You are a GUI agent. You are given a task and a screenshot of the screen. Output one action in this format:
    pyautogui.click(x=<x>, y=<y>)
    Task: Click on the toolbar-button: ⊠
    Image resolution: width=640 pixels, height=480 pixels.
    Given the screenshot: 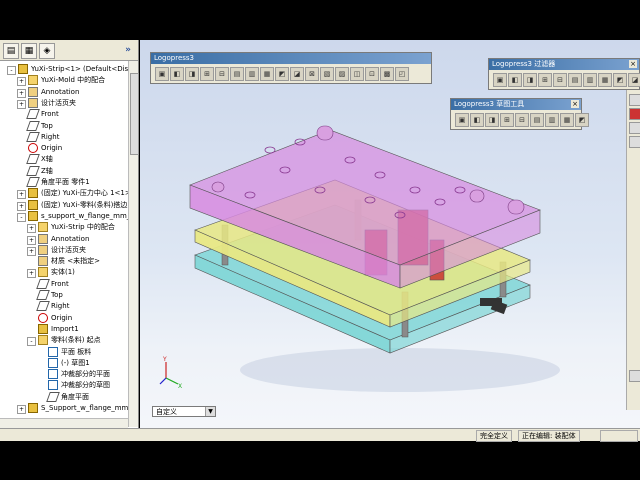 What is the action you would take?
    pyautogui.click(x=312, y=74)
    